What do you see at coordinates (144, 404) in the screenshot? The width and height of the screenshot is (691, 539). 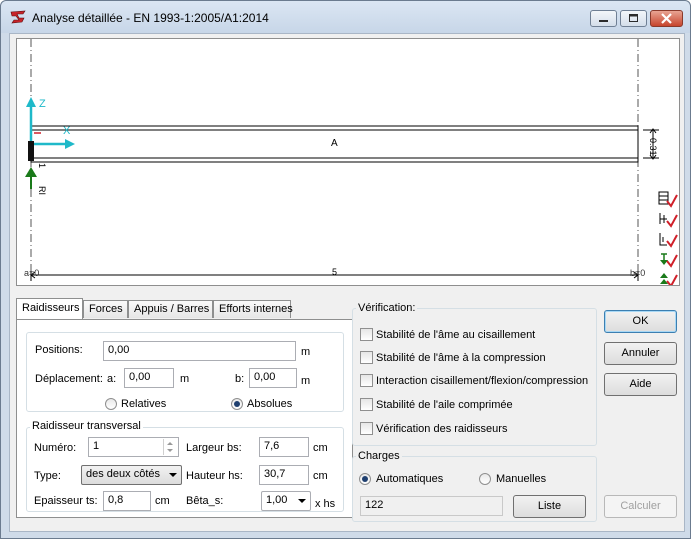 I see `relatives-label: Relatives` at bounding box center [144, 404].